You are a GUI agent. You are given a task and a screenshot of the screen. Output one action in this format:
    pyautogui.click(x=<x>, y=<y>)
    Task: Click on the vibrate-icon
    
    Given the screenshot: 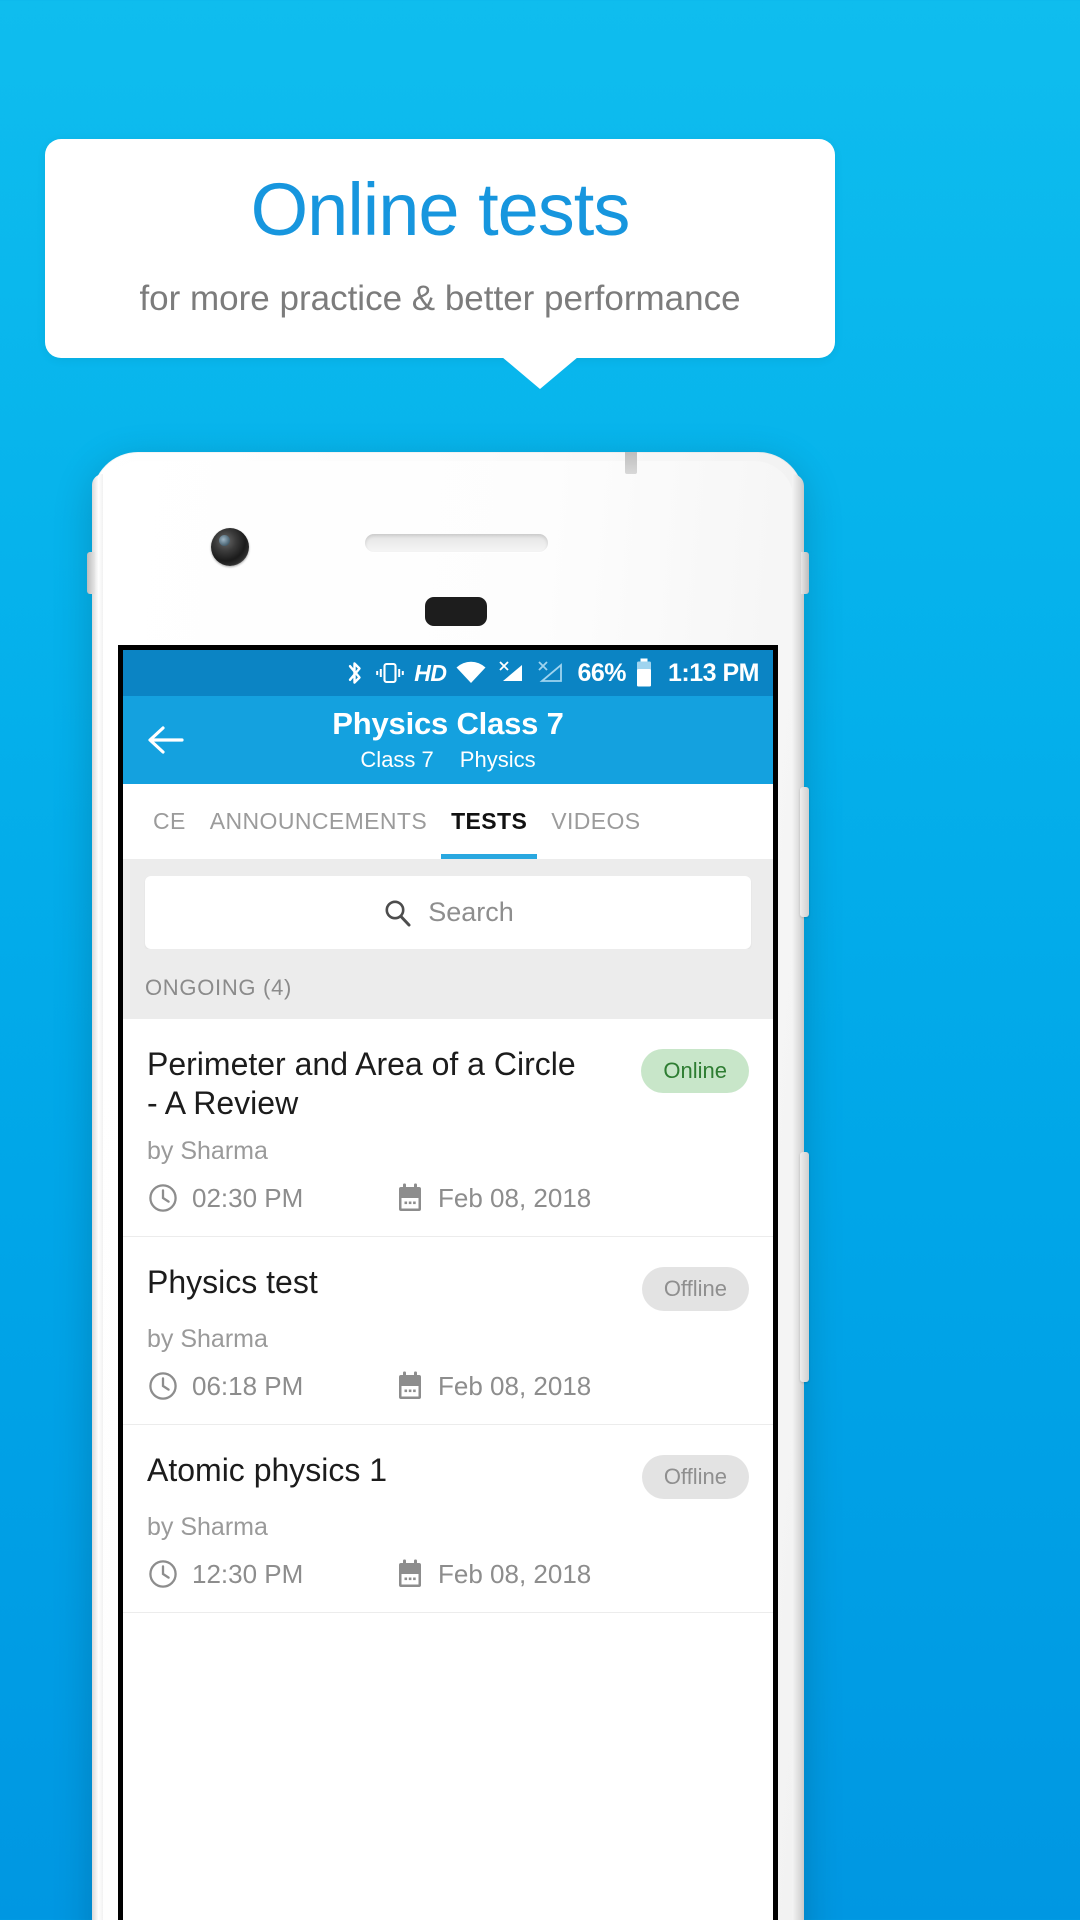 What is the action you would take?
    pyautogui.click(x=390, y=673)
    